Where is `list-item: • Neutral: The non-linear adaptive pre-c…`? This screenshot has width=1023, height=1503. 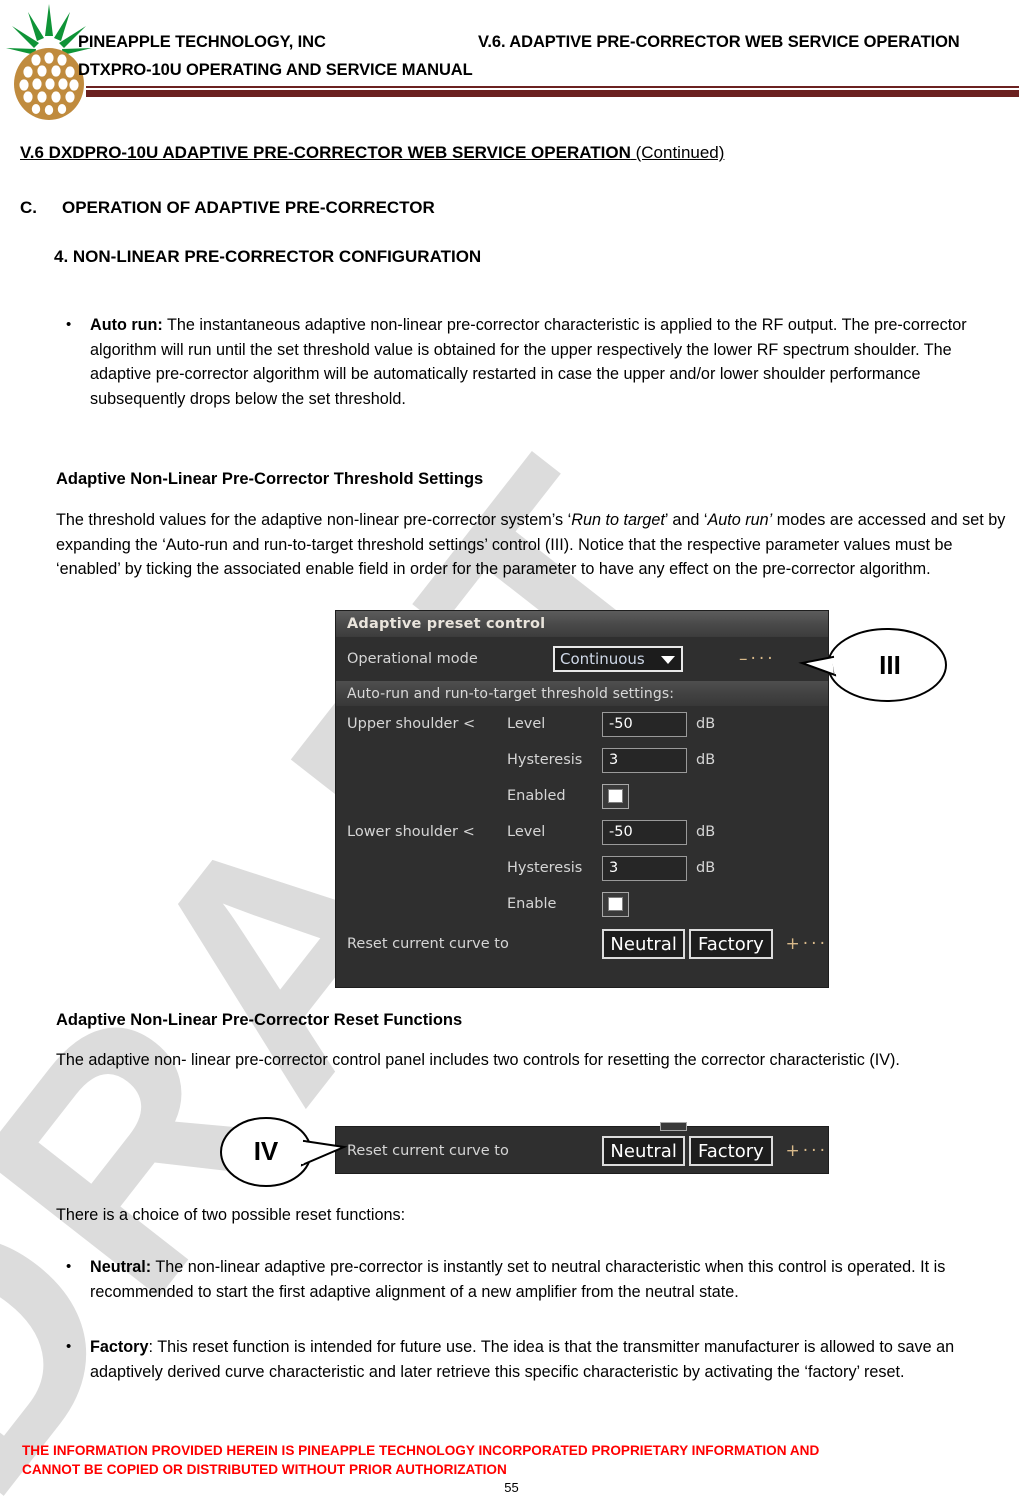 list-item: • Neutral: The non-linear adaptive pre-c… is located at coordinates (530, 1279).